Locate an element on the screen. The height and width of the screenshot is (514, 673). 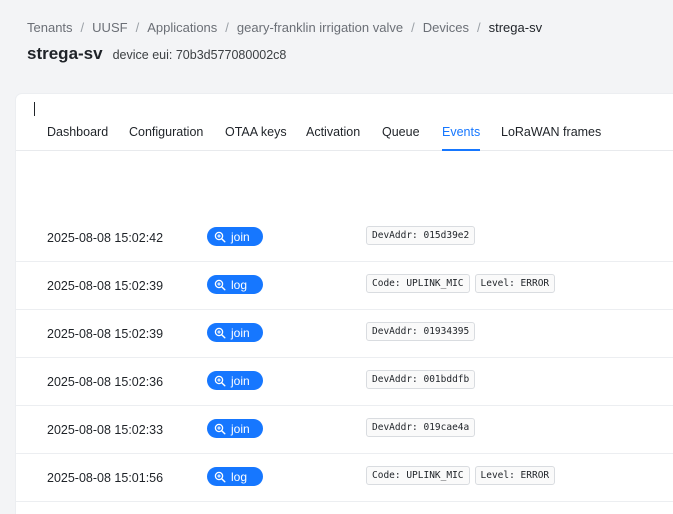
tab-events: Events is located at coordinates (461, 138).